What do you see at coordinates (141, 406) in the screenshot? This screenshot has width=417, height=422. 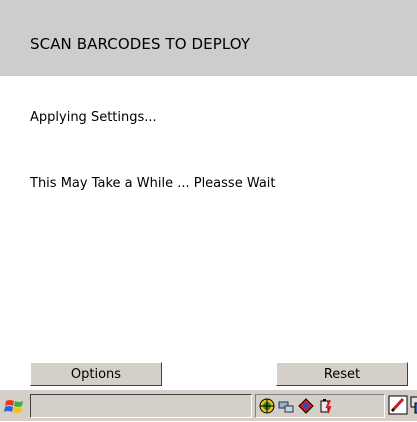 I see `input-field` at bounding box center [141, 406].